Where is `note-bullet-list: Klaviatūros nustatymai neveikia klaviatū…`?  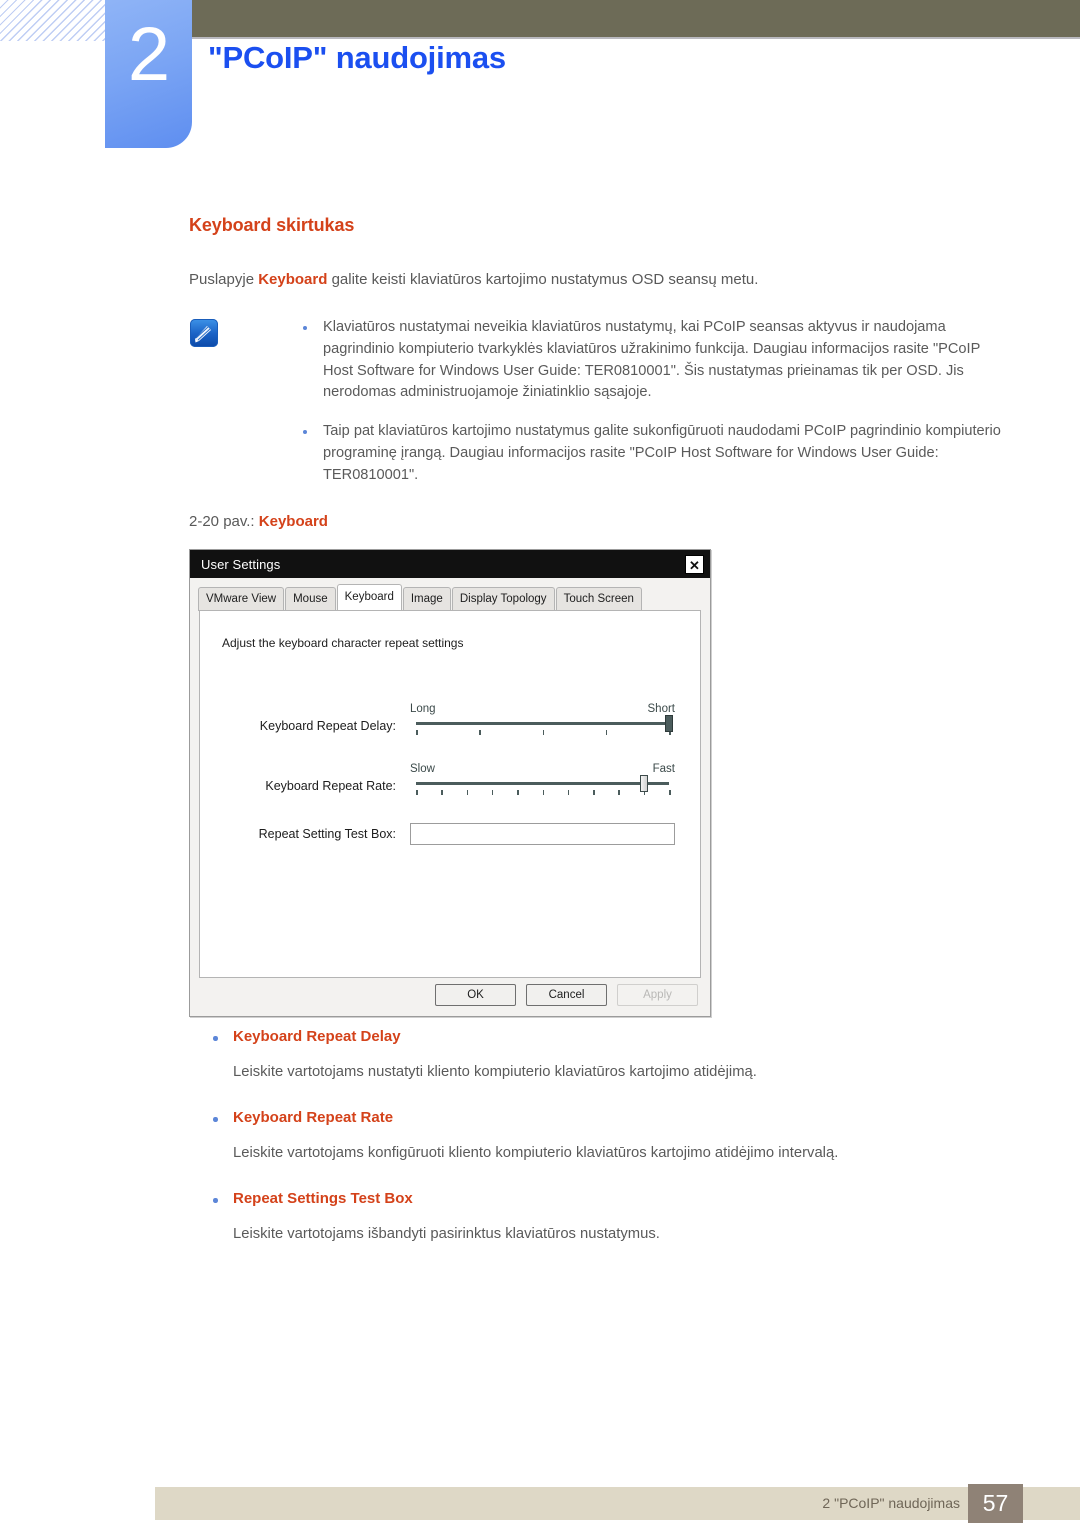 note-bullet-list: Klaviatūros nustatymai neveikia klaviatū… is located at coordinates (644, 402).